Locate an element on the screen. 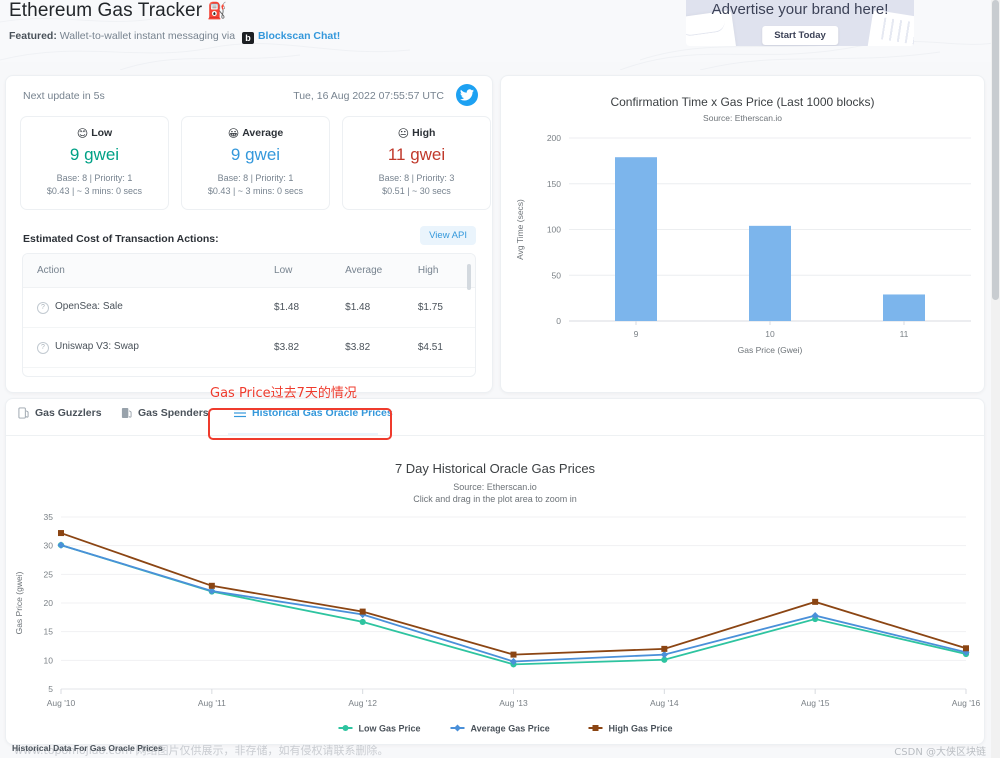 The width and height of the screenshot is (1000, 758). annotation-text: Gas Price过去7天的情况 is located at coordinates (283, 393).